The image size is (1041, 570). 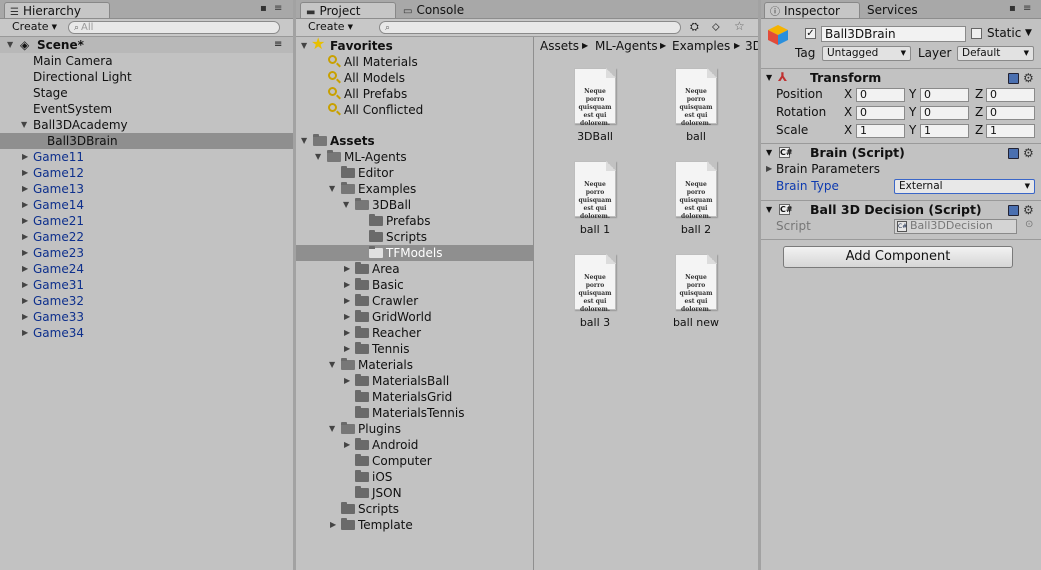 I want to click on tab-console: ▭ Console, so click(x=443, y=10).